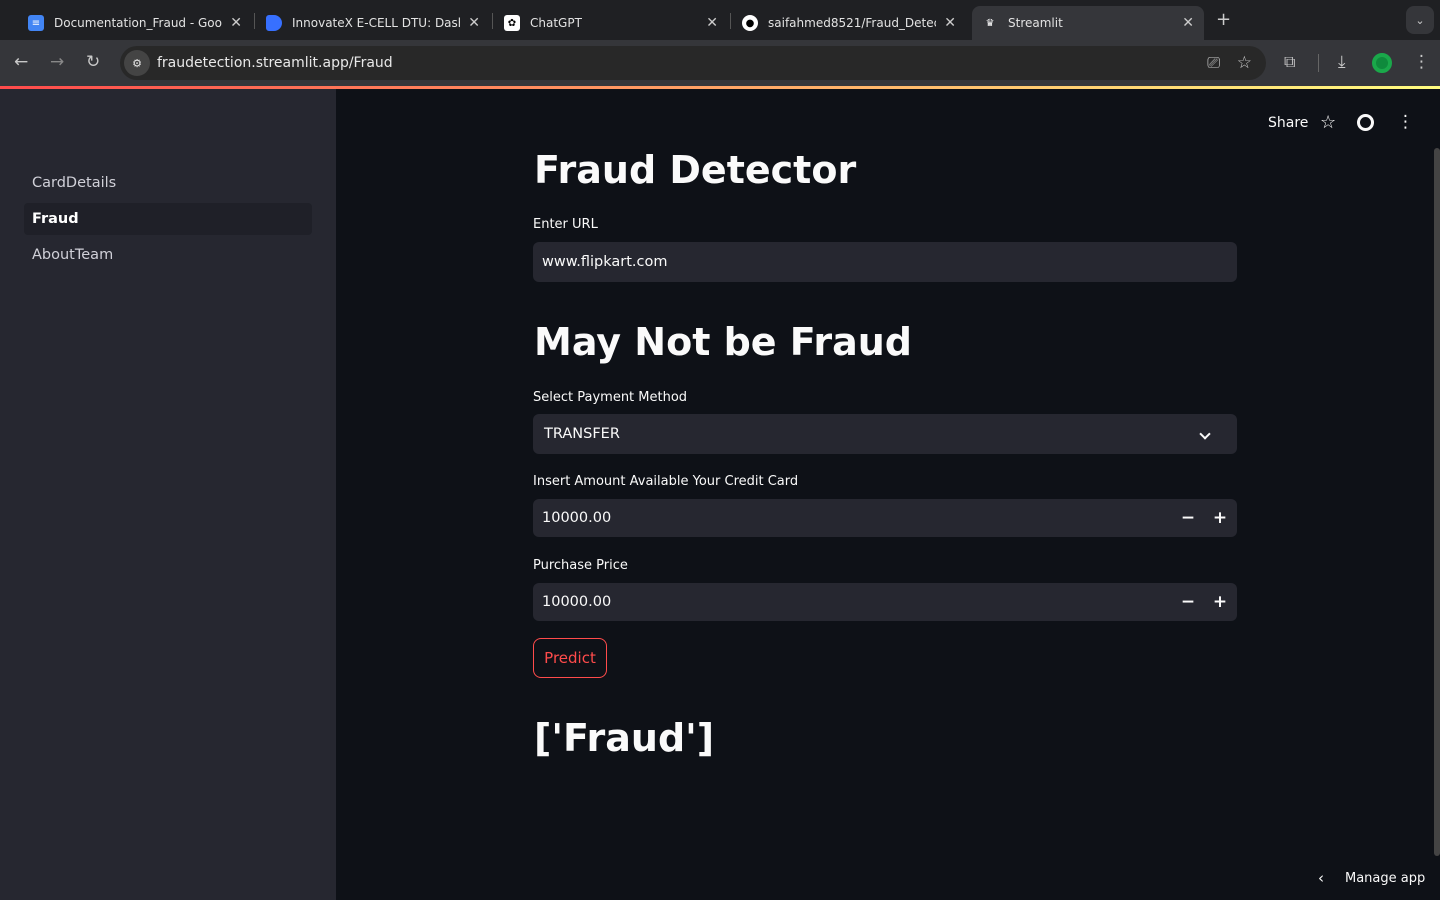 The height and width of the screenshot is (900, 1440). Describe the element at coordinates (1321, 878) in the screenshot. I see `chevron-left-icon: ‹` at that location.